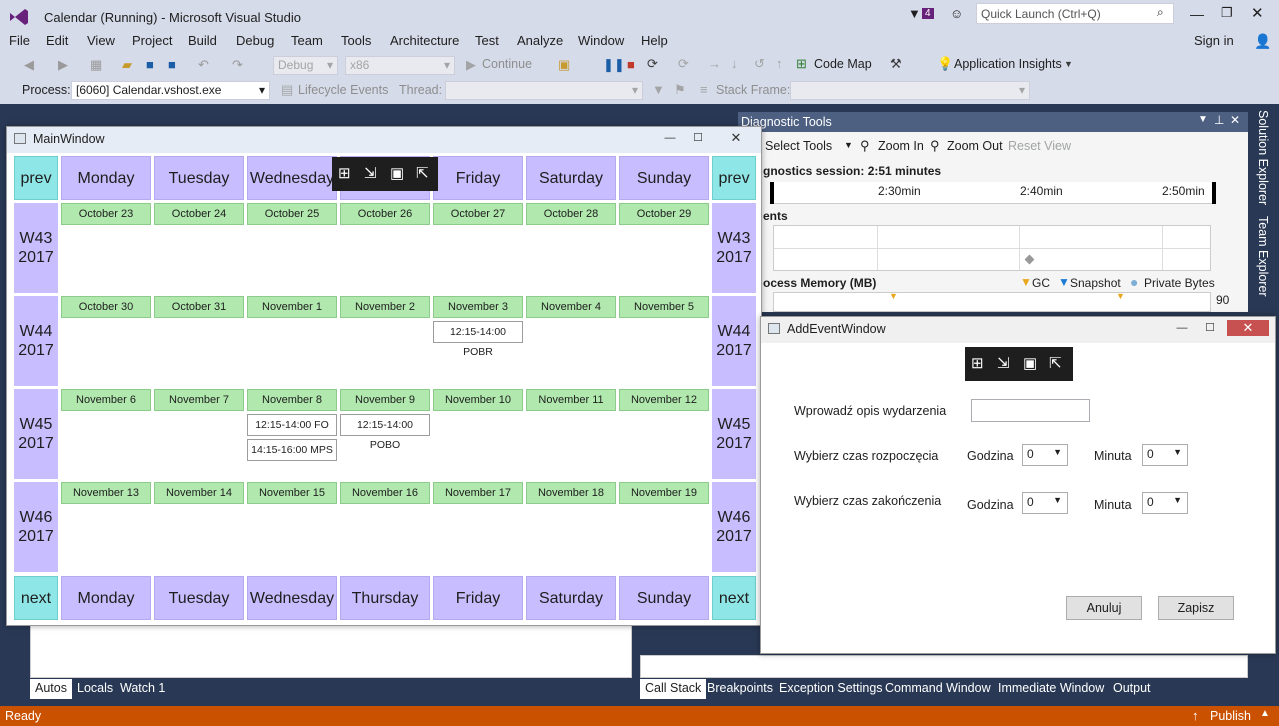 This screenshot has width=1279, height=726. What do you see at coordinates (305, 65) in the screenshot?
I see `config-dropdown: Debug ▾` at bounding box center [305, 65].